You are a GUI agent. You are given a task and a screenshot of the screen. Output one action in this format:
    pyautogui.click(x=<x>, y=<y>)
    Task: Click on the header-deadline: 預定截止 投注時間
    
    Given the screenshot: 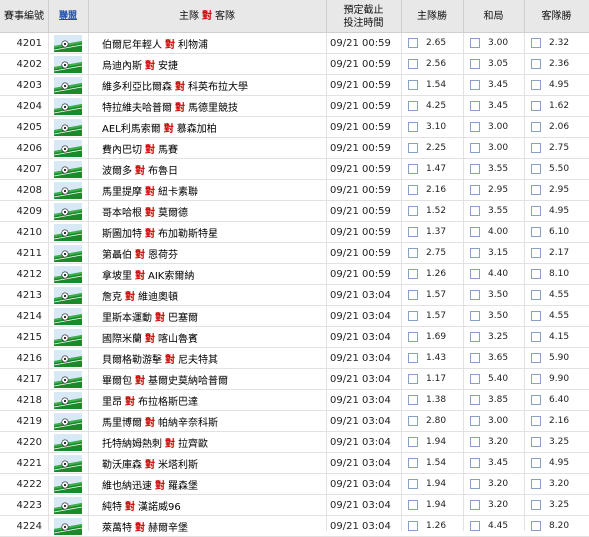 What is the action you would take?
    pyautogui.click(x=363, y=16)
    